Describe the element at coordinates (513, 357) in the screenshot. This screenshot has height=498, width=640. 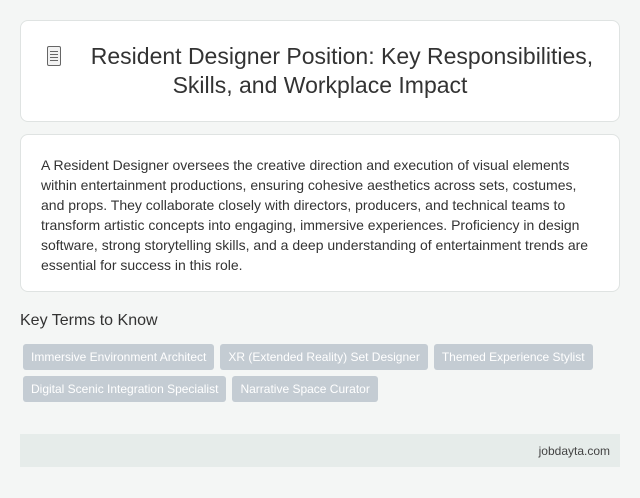
I see `tag-item: Themed Experience Stylist` at that location.